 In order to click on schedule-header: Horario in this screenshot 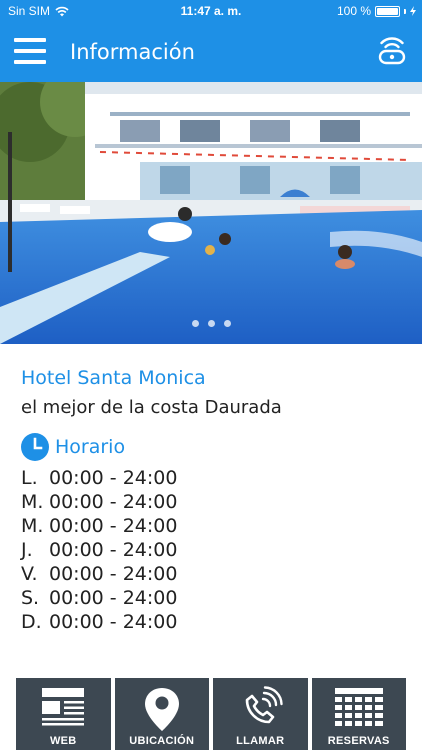, I will do `click(73, 447)`.